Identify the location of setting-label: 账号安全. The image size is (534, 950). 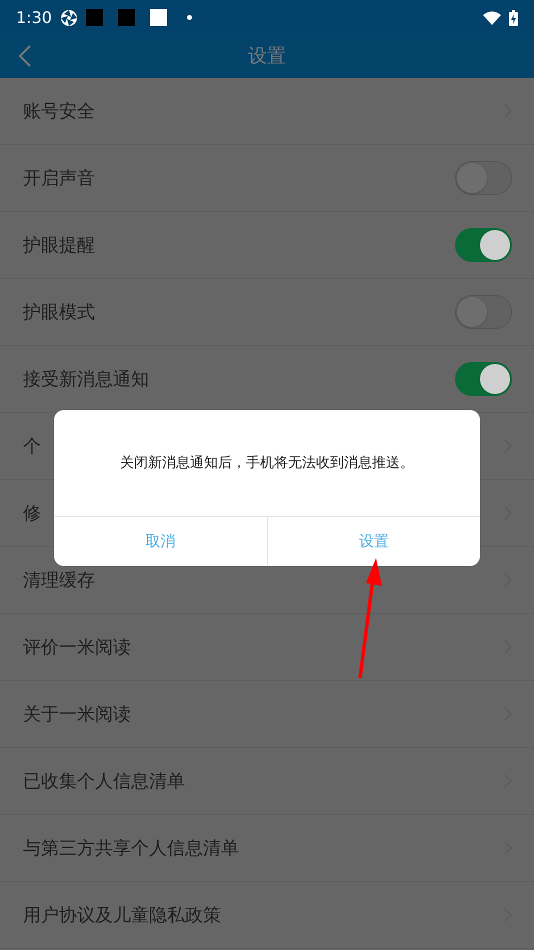
(59, 112).